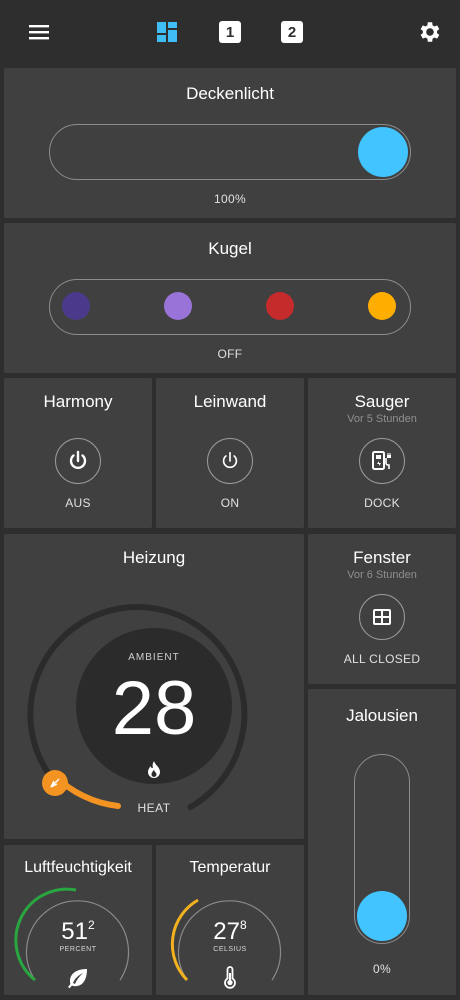  What do you see at coordinates (78, 503) in the screenshot?
I see `harmony-state: AUS` at bounding box center [78, 503].